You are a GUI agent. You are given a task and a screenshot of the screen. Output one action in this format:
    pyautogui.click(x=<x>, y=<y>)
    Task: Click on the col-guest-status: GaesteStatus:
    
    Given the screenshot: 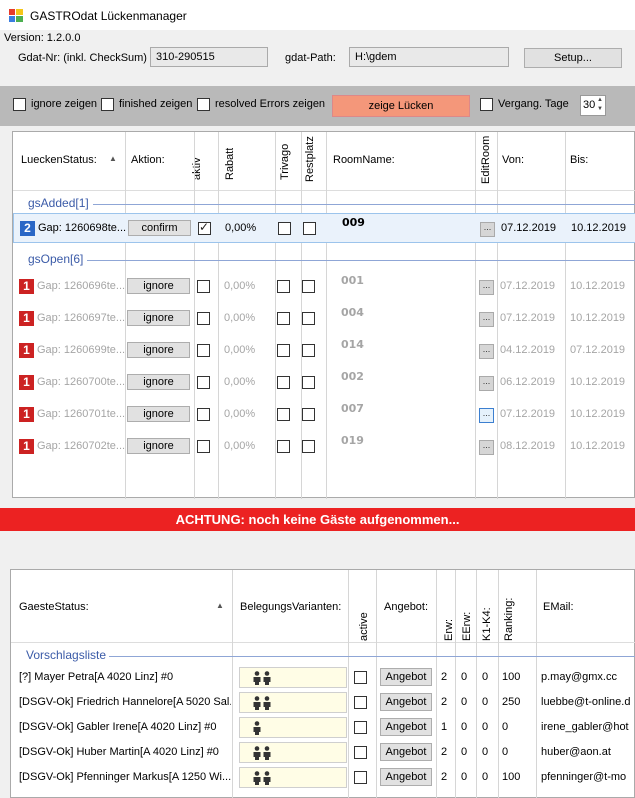 What is the action you would take?
    pyautogui.click(x=54, y=607)
    